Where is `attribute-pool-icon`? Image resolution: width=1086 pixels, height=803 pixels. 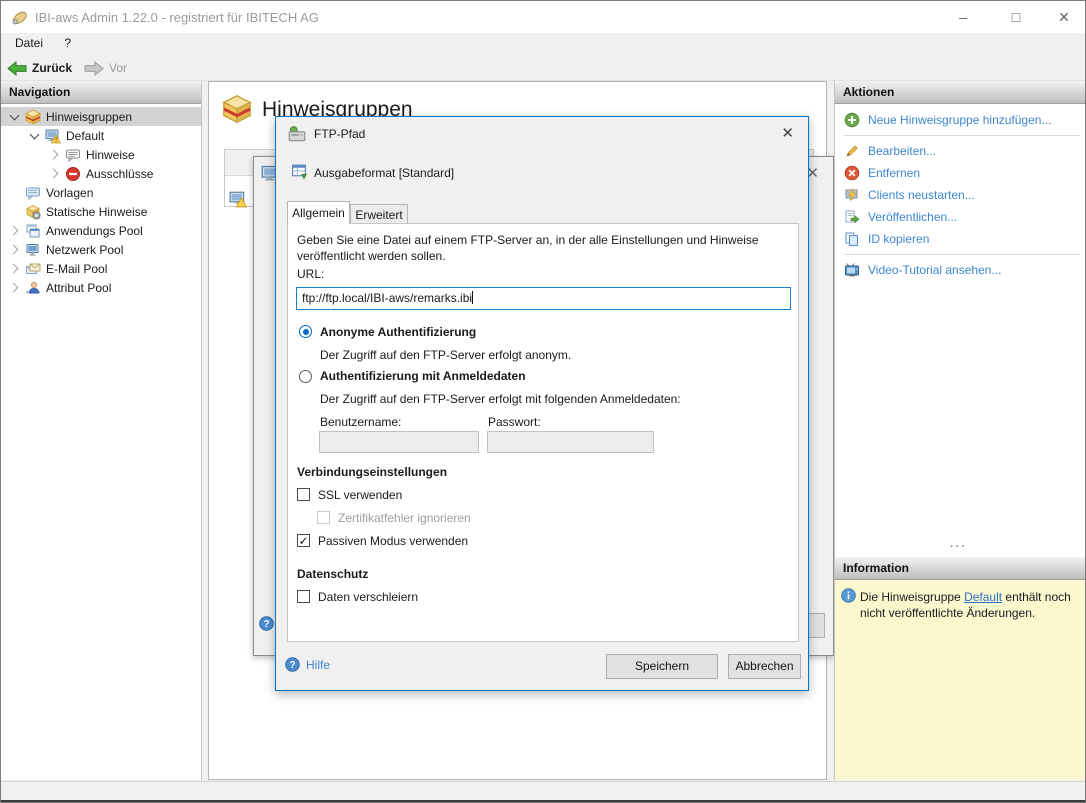 attribute-pool-icon is located at coordinates (33, 287).